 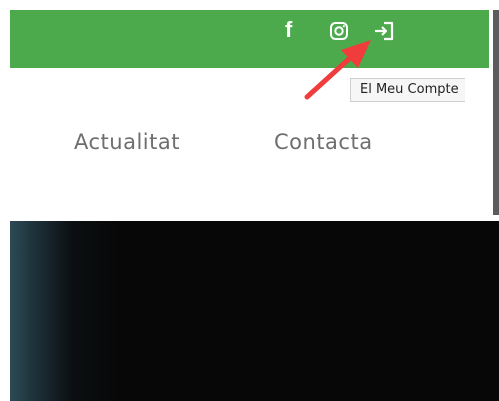 I want to click on scrollbar, so click(x=496, y=112).